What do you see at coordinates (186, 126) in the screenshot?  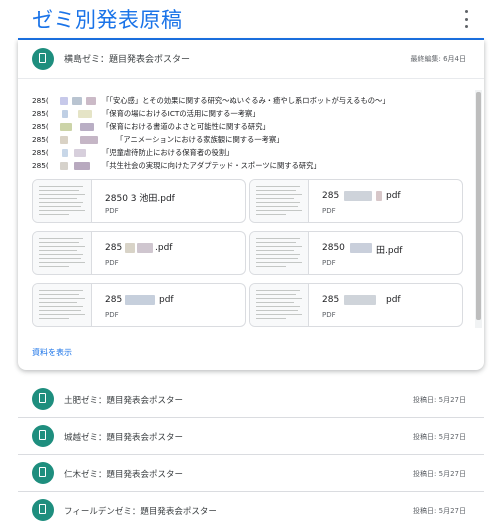 I see `description-text: 「保育における書道のよさと可能性に関する研究」` at bounding box center [186, 126].